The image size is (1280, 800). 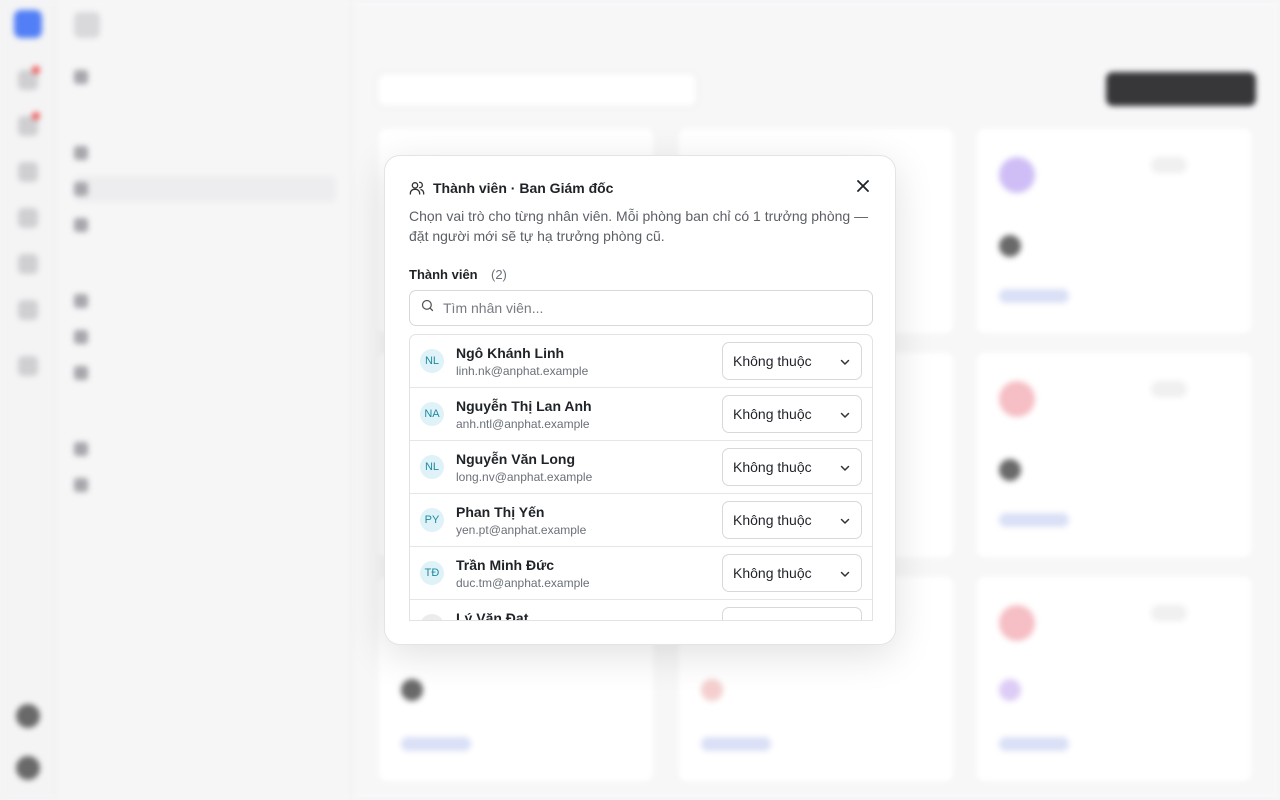 I want to click on employee-search-field, so click(x=641, y=308).